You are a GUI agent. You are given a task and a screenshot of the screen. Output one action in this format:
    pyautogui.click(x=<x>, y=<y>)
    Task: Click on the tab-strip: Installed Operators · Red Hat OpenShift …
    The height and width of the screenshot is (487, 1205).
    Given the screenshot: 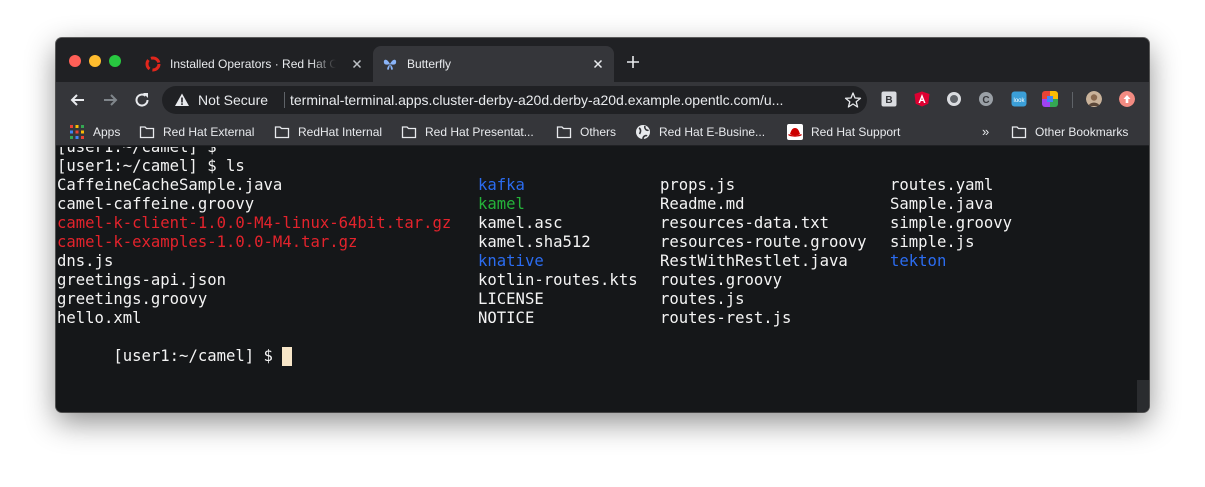 What is the action you would take?
    pyautogui.click(x=602, y=60)
    